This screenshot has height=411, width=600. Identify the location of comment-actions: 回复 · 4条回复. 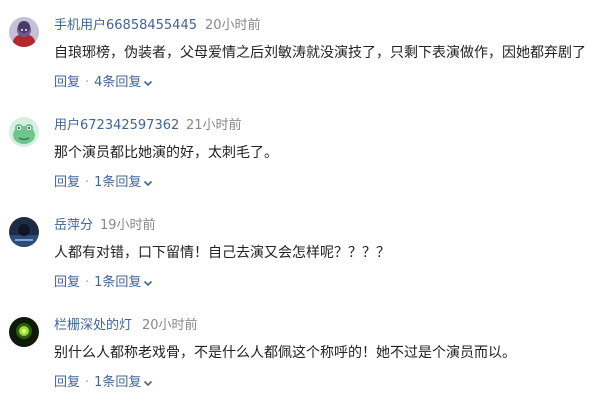
(103, 83).